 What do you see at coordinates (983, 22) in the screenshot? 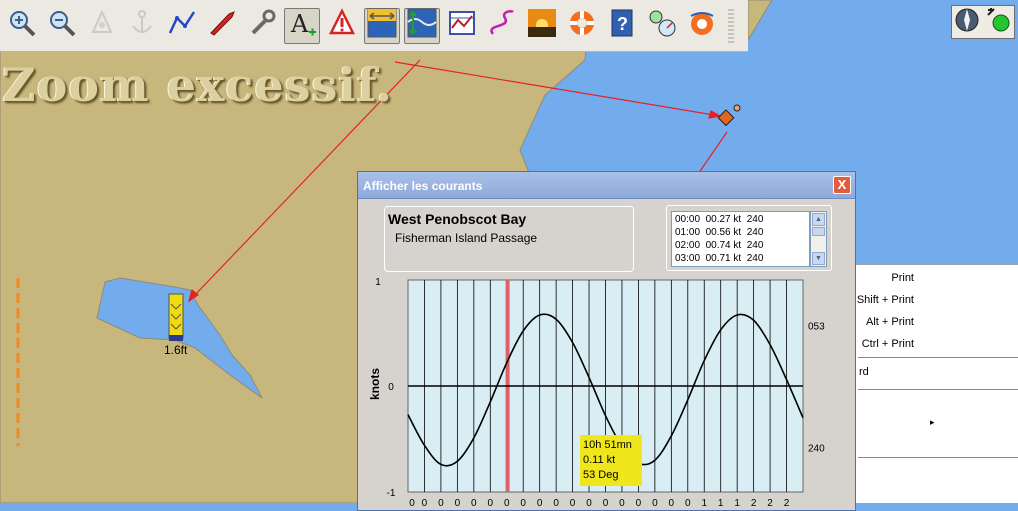
I see `status-indicator` at bounding box center [983, 22].